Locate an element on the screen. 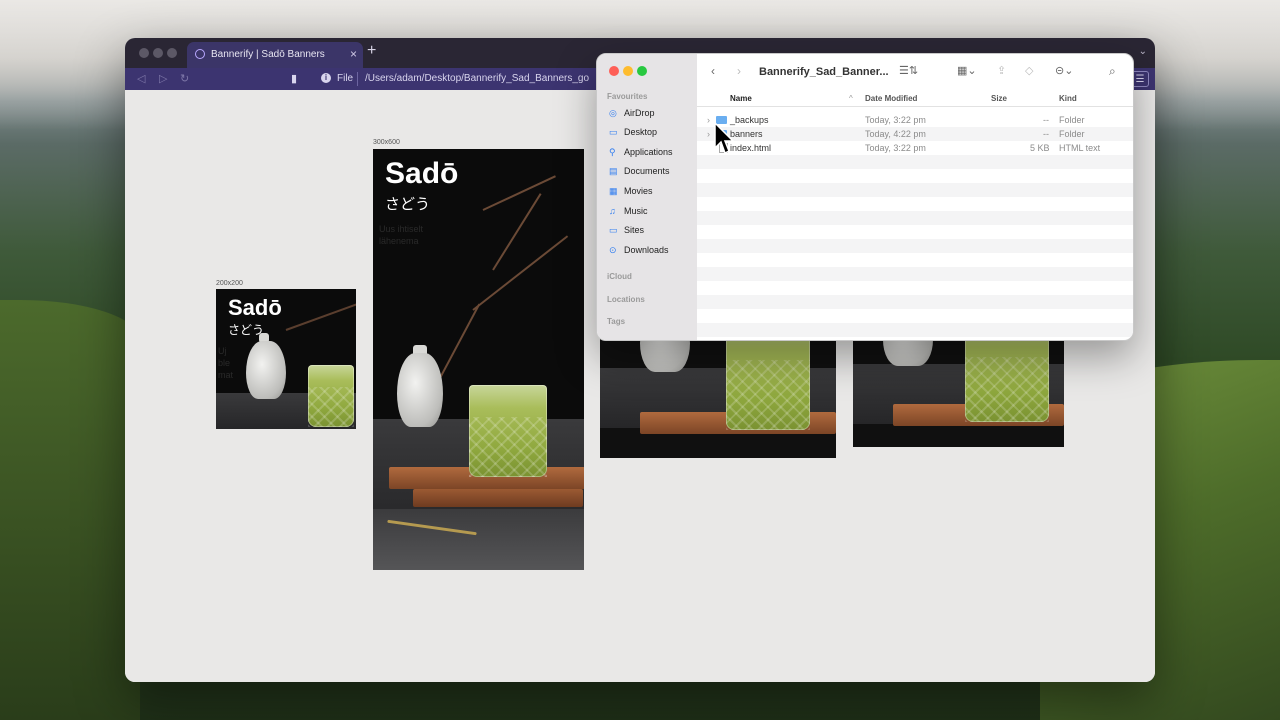 The image size is (1280, 720). back-arrow-icon: ◁ is located at coordinates (141, 78).